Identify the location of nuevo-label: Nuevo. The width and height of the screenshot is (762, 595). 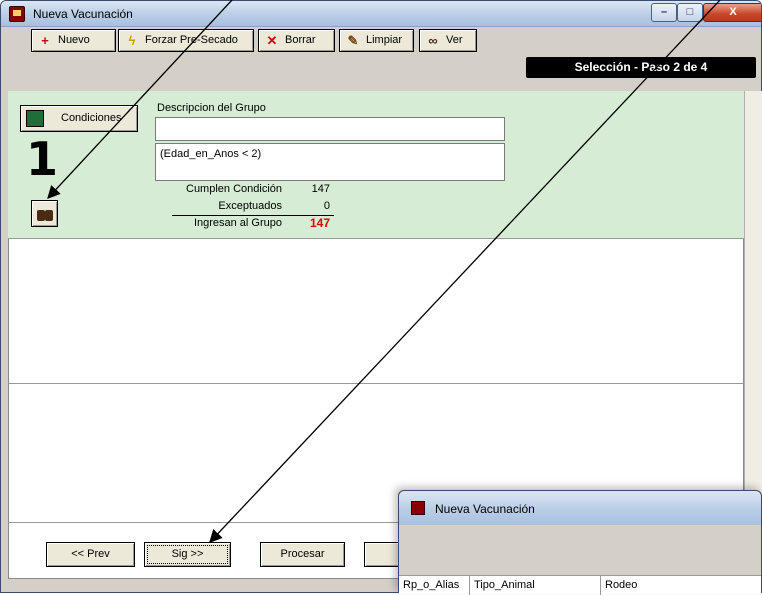
(74, 40).